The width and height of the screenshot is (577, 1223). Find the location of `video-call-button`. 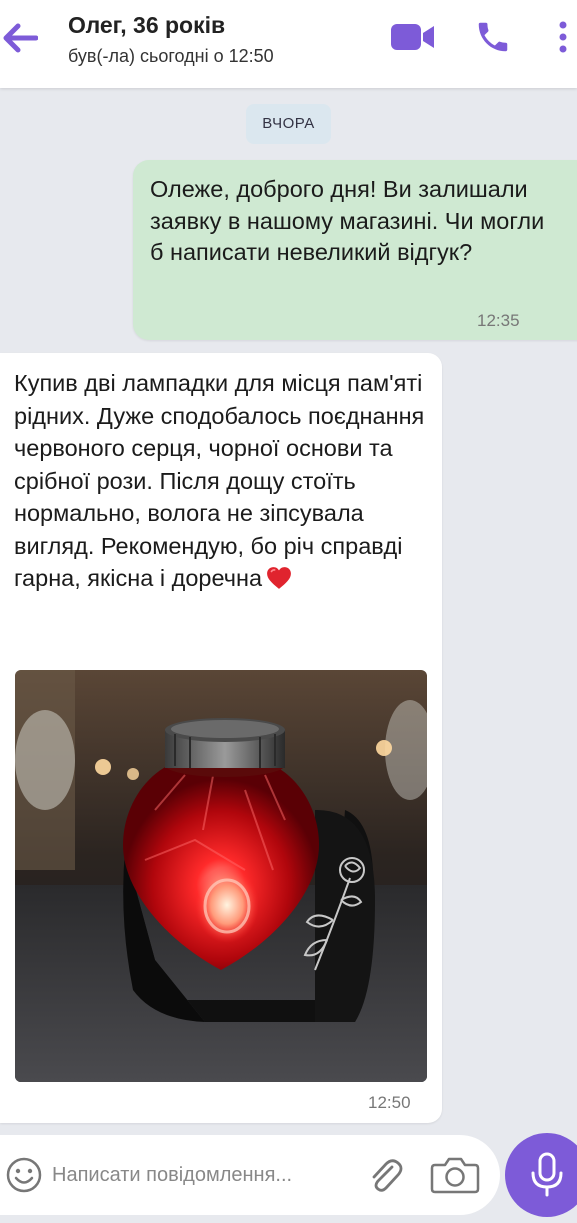

video-call-button is located at coordinates (413, 37).